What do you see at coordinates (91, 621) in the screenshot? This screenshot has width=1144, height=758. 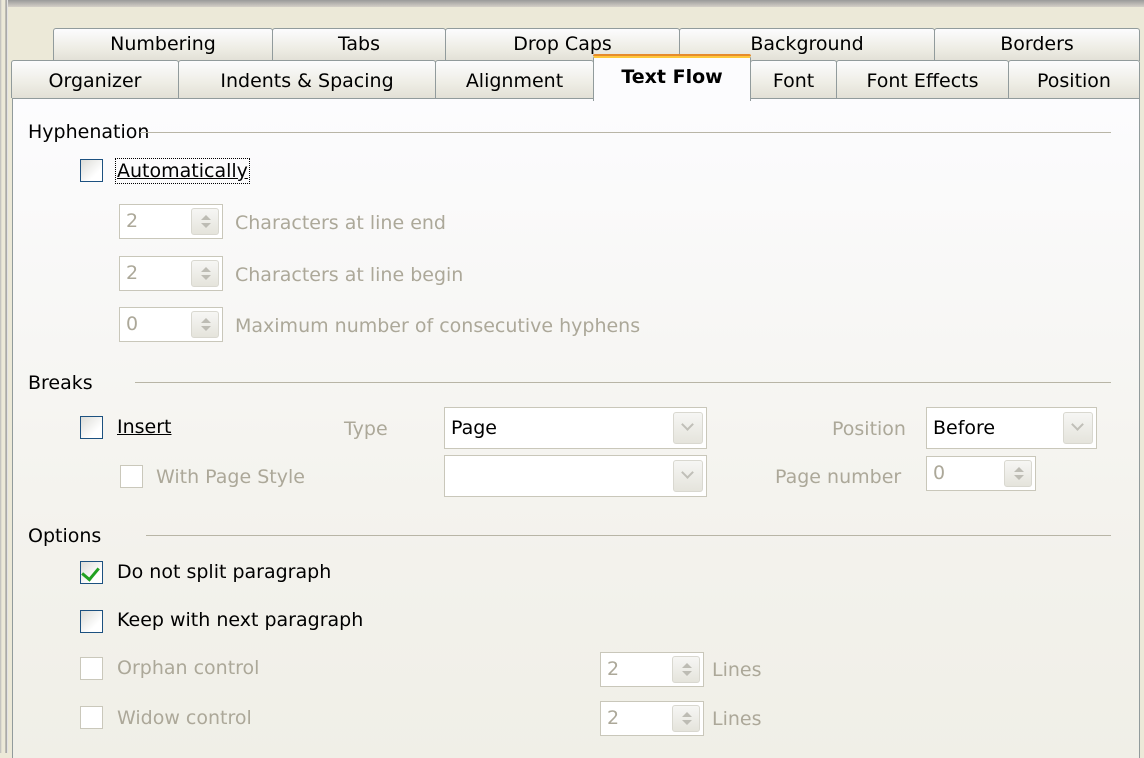 I see `keep-with-next-checkbox` at bounding box center [91, 621].